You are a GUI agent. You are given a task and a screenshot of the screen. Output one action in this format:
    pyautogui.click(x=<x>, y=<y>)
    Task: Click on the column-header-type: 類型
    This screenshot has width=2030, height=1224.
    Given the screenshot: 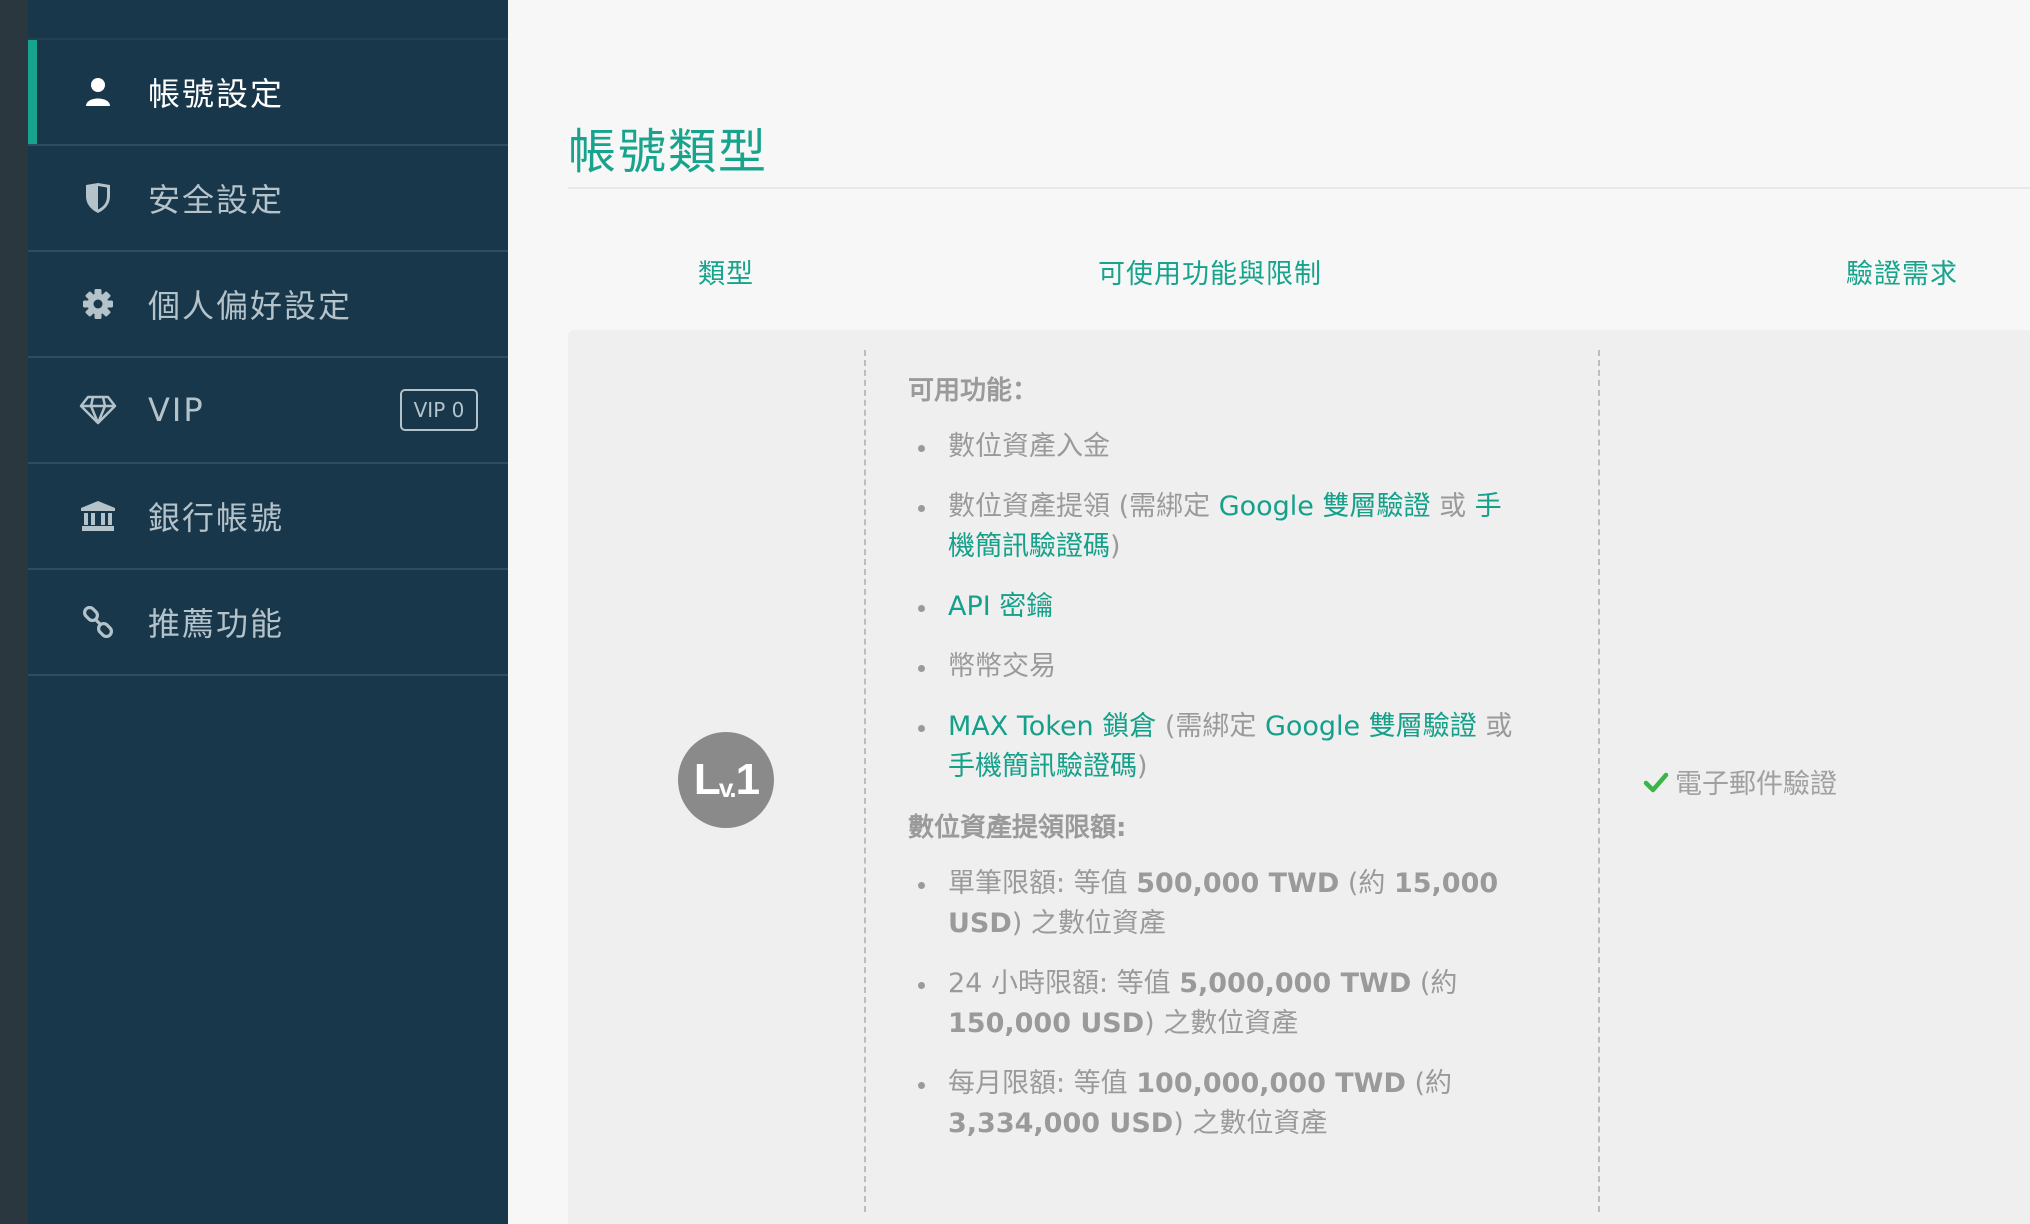 What is the action you would take?
    pyautogui.click(x=726, y=274)
    